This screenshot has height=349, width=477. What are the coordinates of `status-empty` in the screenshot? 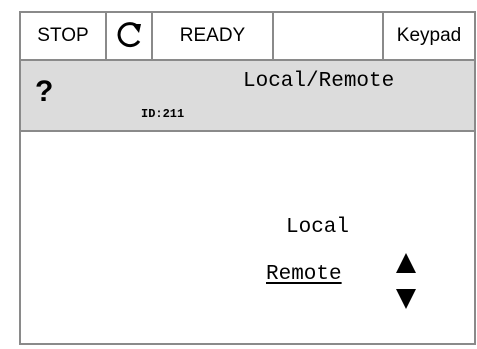 It's located at (329, 36).